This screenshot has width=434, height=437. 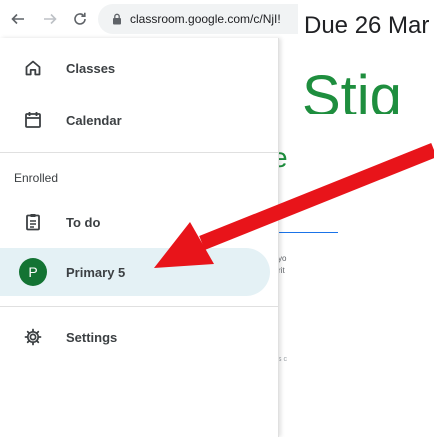 I want to click on nav-item-todo: To do, so click(x=135, y=222).